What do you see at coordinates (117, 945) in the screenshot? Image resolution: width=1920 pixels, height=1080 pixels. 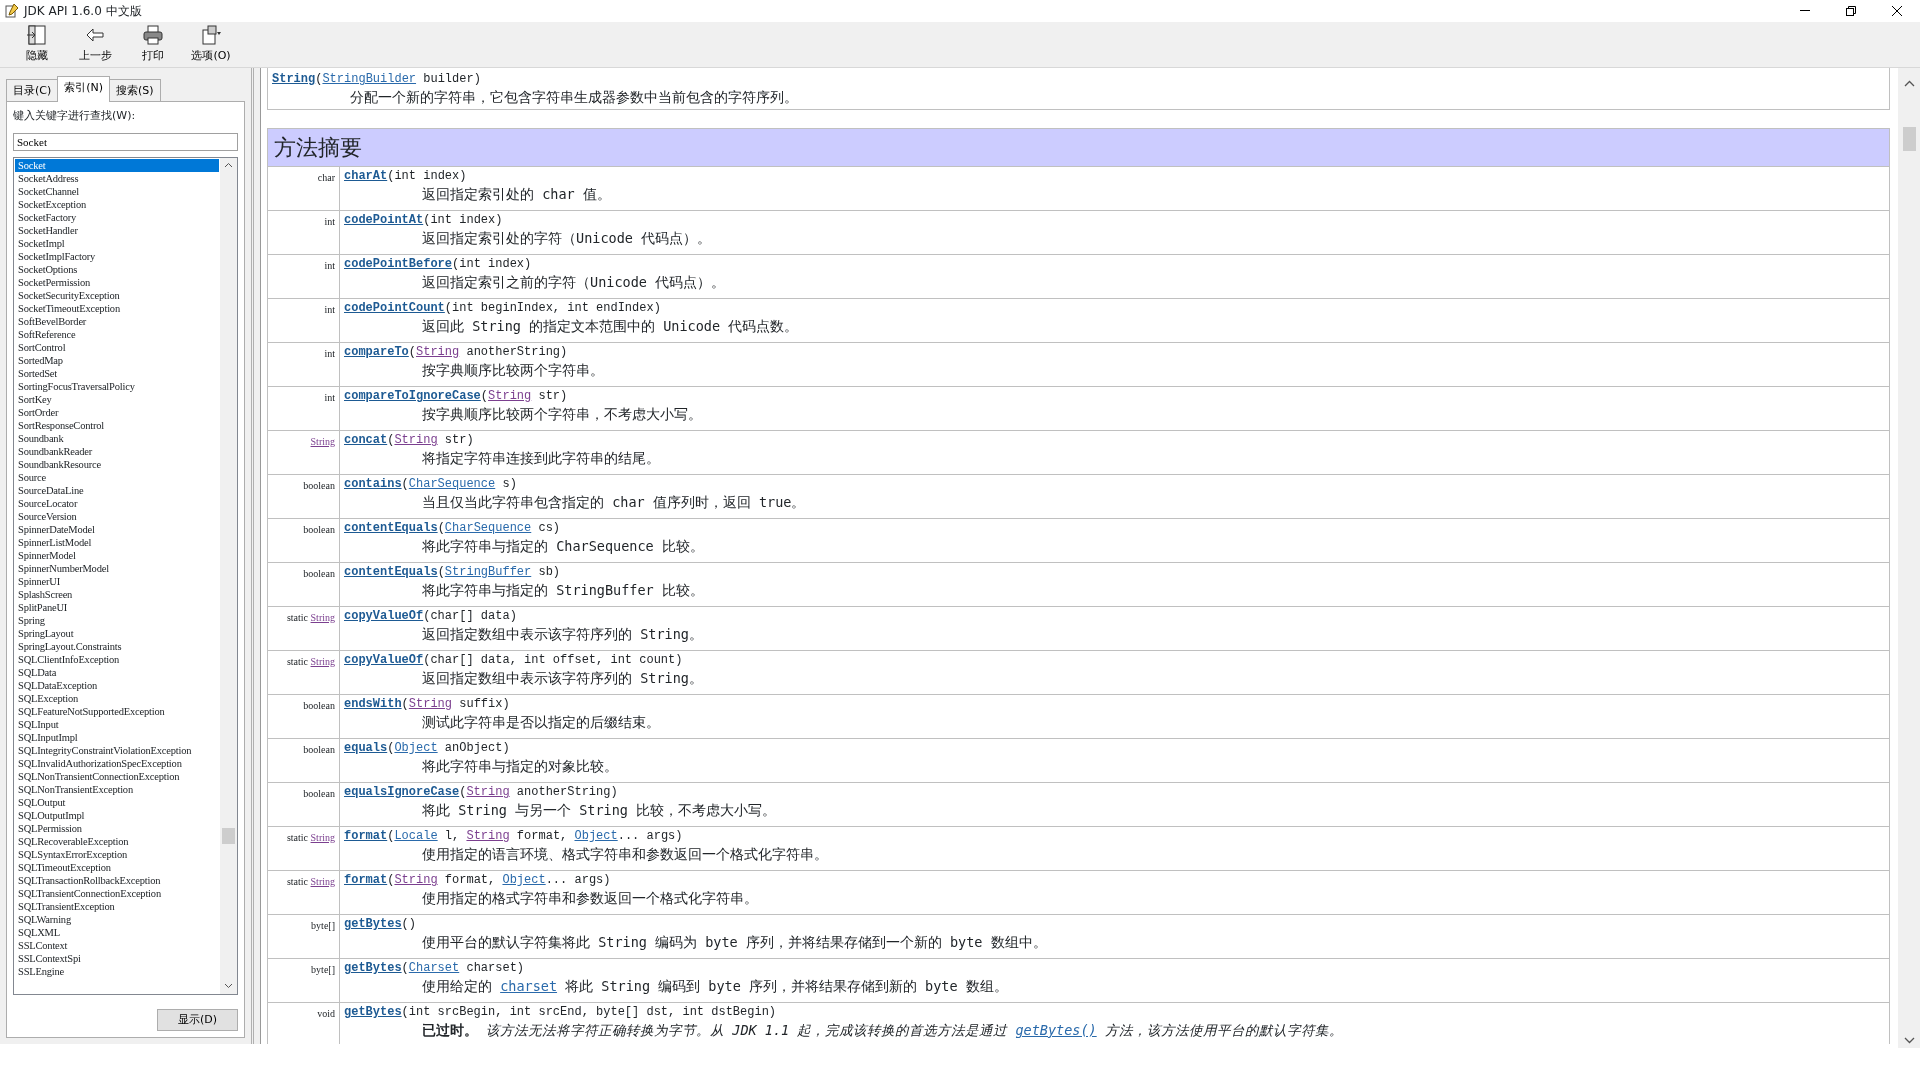 I see `list-item: SSLContext` at bounding box center [117, 945].